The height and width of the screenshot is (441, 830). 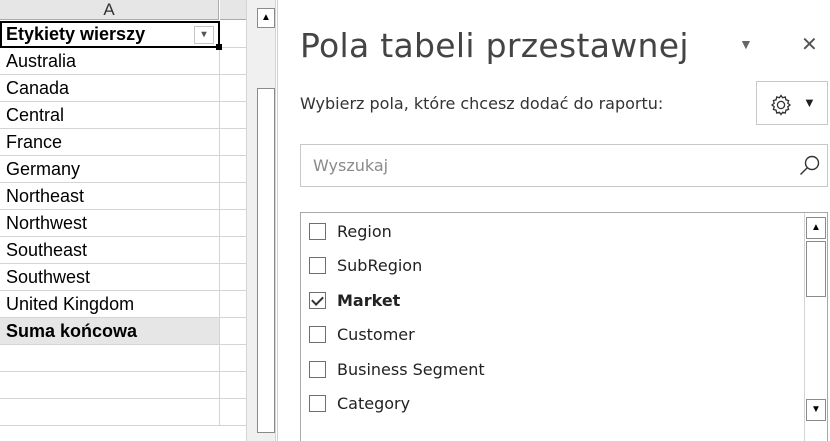 What do you see at coordinates (810, 166) in the screenshot?
I see `search-icon` at bounding box center [810, 166].